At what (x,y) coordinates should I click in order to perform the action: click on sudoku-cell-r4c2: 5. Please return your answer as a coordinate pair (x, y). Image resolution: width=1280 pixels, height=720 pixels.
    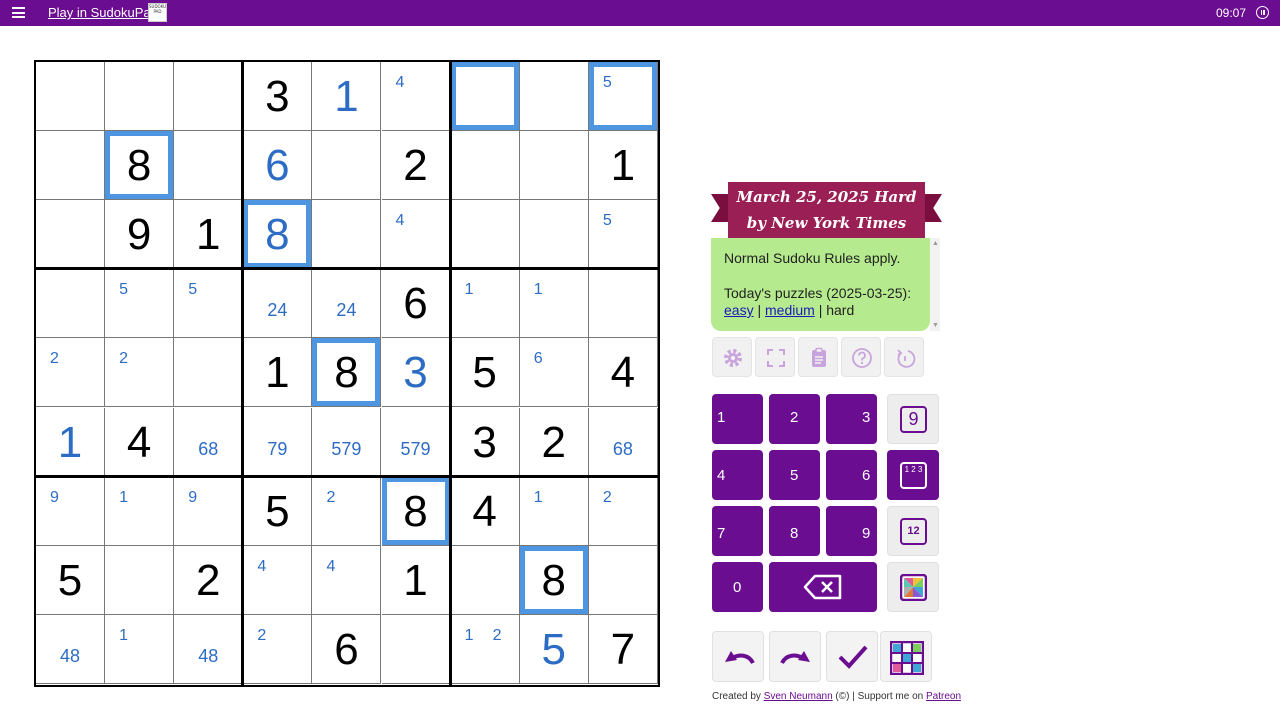
    Looking at the image, I should click on (140, 304).